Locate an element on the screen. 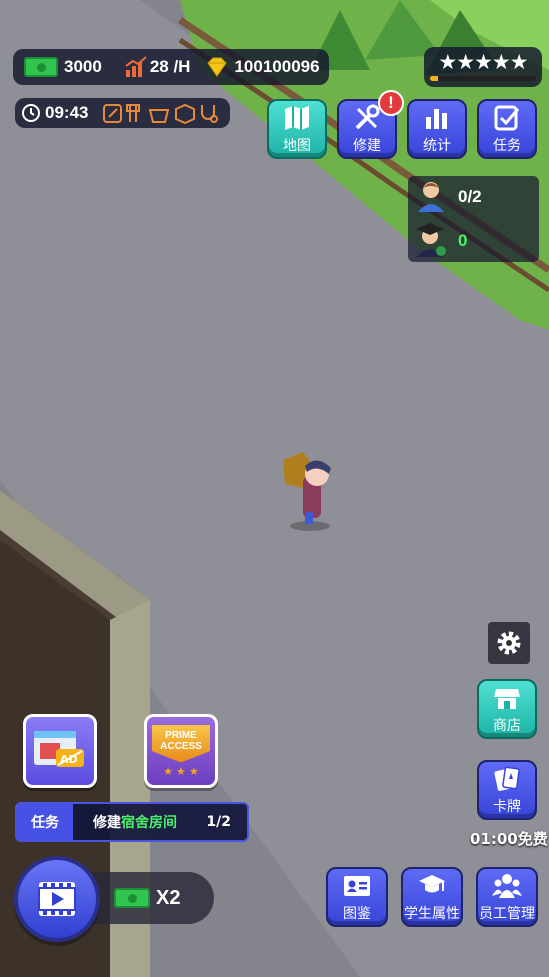 This screenshot has height=977, width=549. access-text: ACCESS is located at coordinates (181, 746).